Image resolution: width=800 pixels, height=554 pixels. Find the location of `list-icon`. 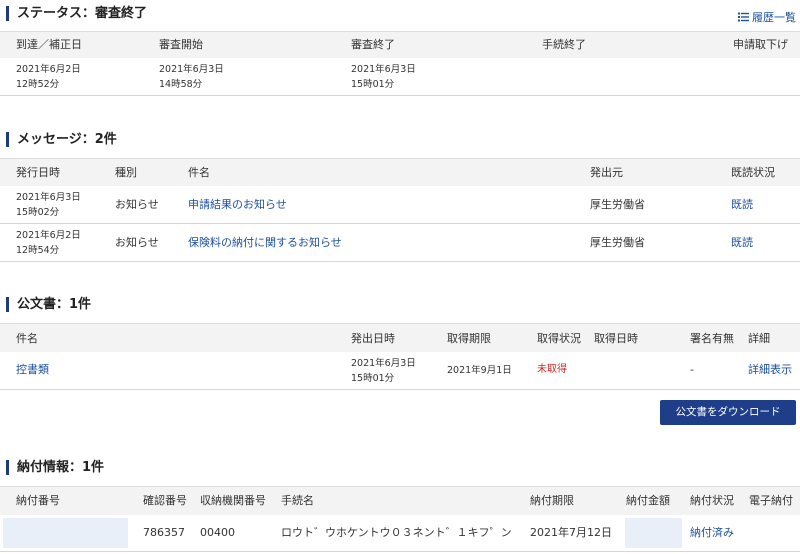

list-icon is located at coordinates (743, 17).